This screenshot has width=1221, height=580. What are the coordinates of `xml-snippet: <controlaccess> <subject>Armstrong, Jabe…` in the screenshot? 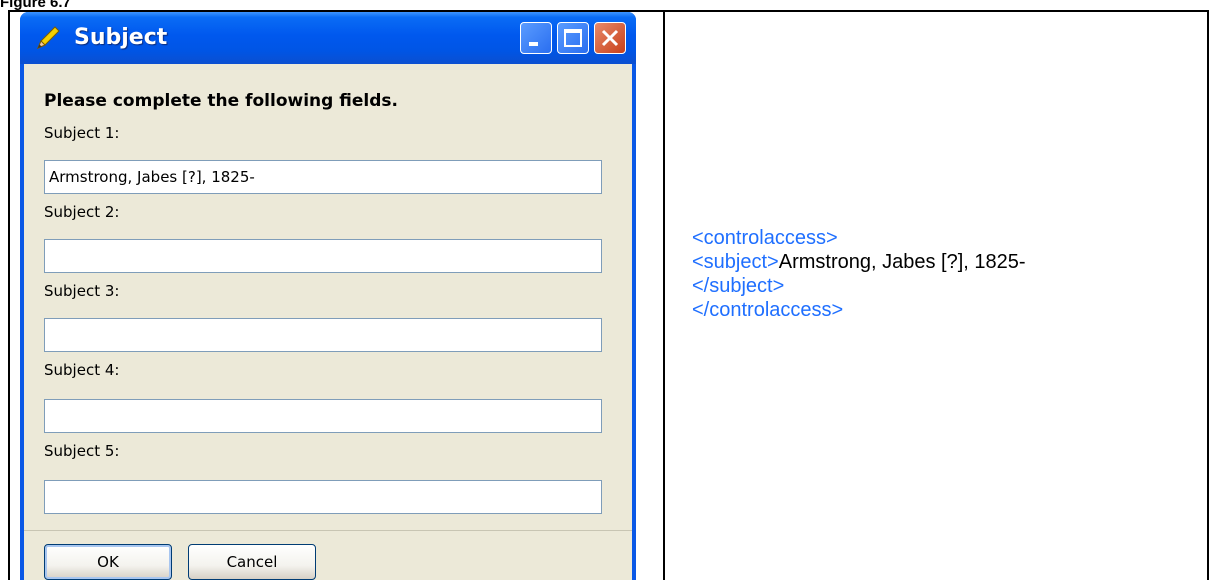 It's located at (859, 274).